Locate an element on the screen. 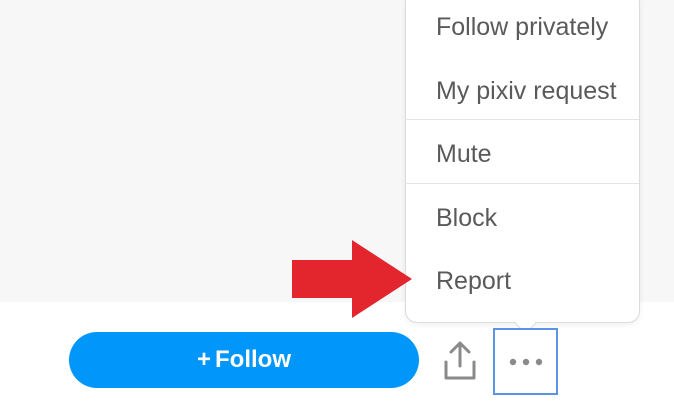  menu-item-mute: Mute is located at coordinates (522, 154).